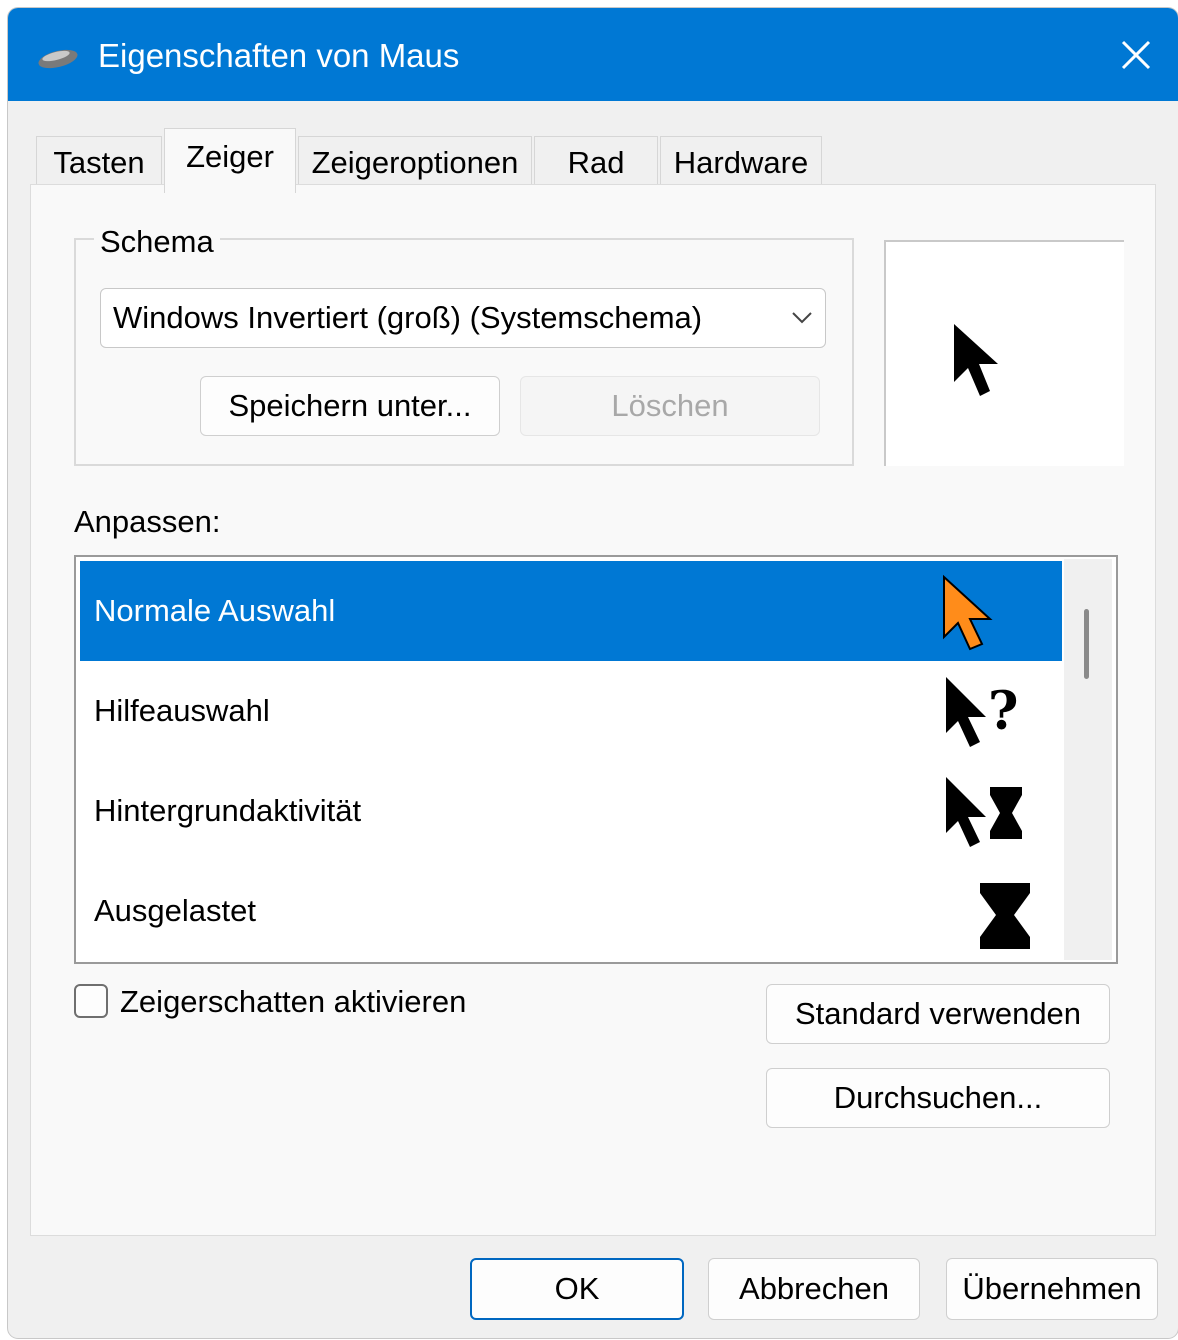  I want to click on schema-dropdown: Windows Invertiert (groß) (Systemschema), so click(463, 318).